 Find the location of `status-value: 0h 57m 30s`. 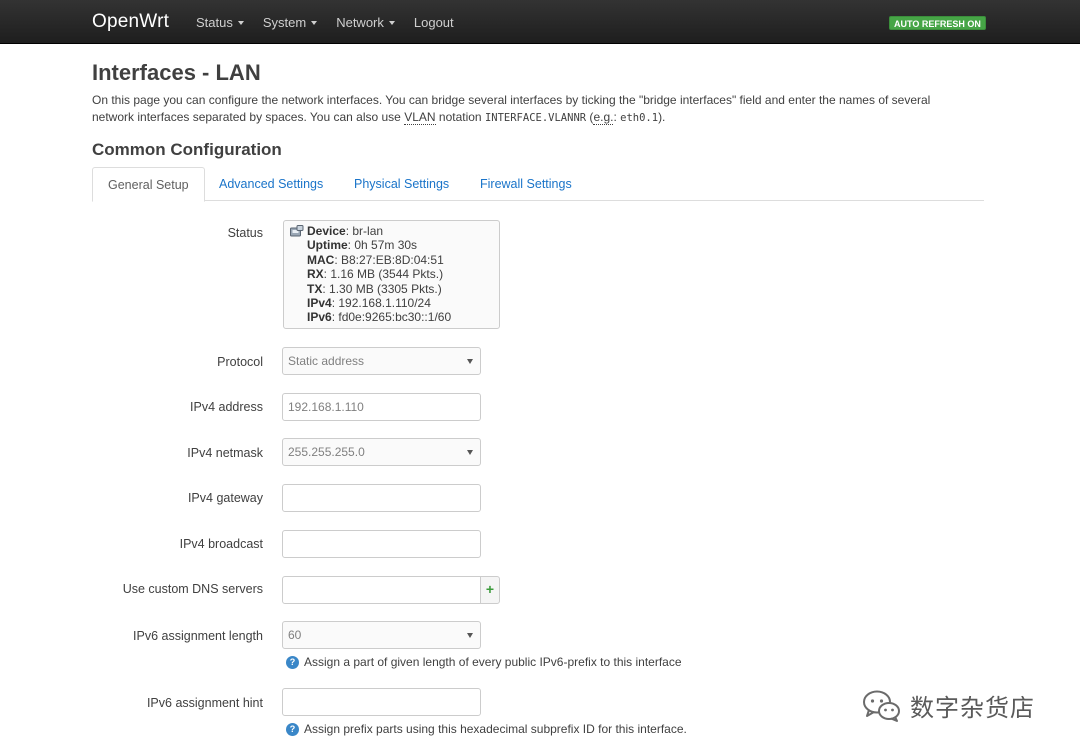

status-value: 0h 57m 30s is located at coordinates (386, 245).